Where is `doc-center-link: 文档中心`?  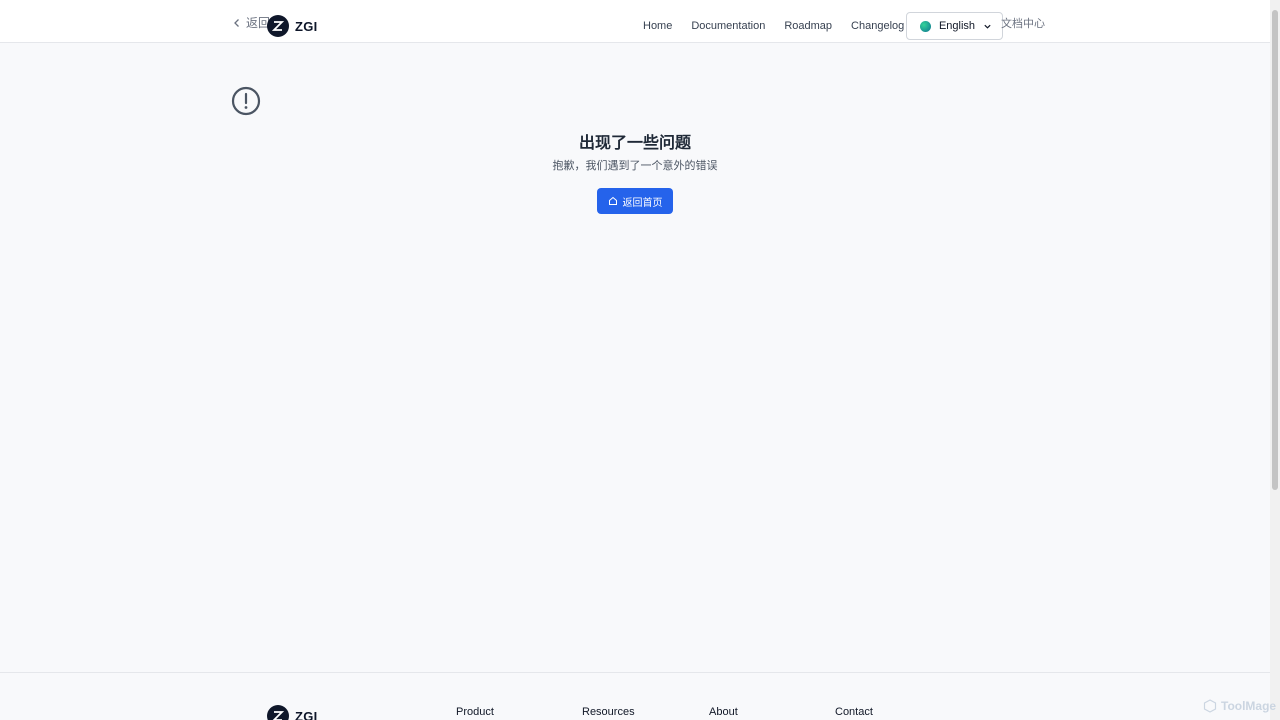 doc-center-link: 文档中心 is located at coordinates (1023, 23).